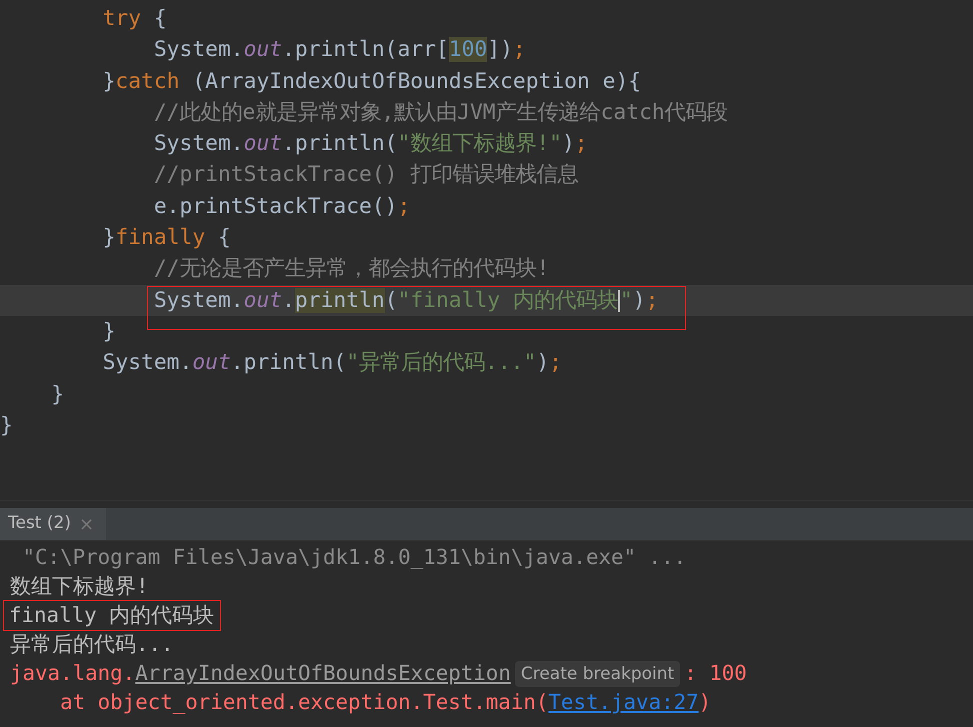 The width and height of the screenshot is (973, 727). I want to click on code-line: //此处的e就是异常对象,默认由JVM产生传递给catch代码段, so click(440, 112).